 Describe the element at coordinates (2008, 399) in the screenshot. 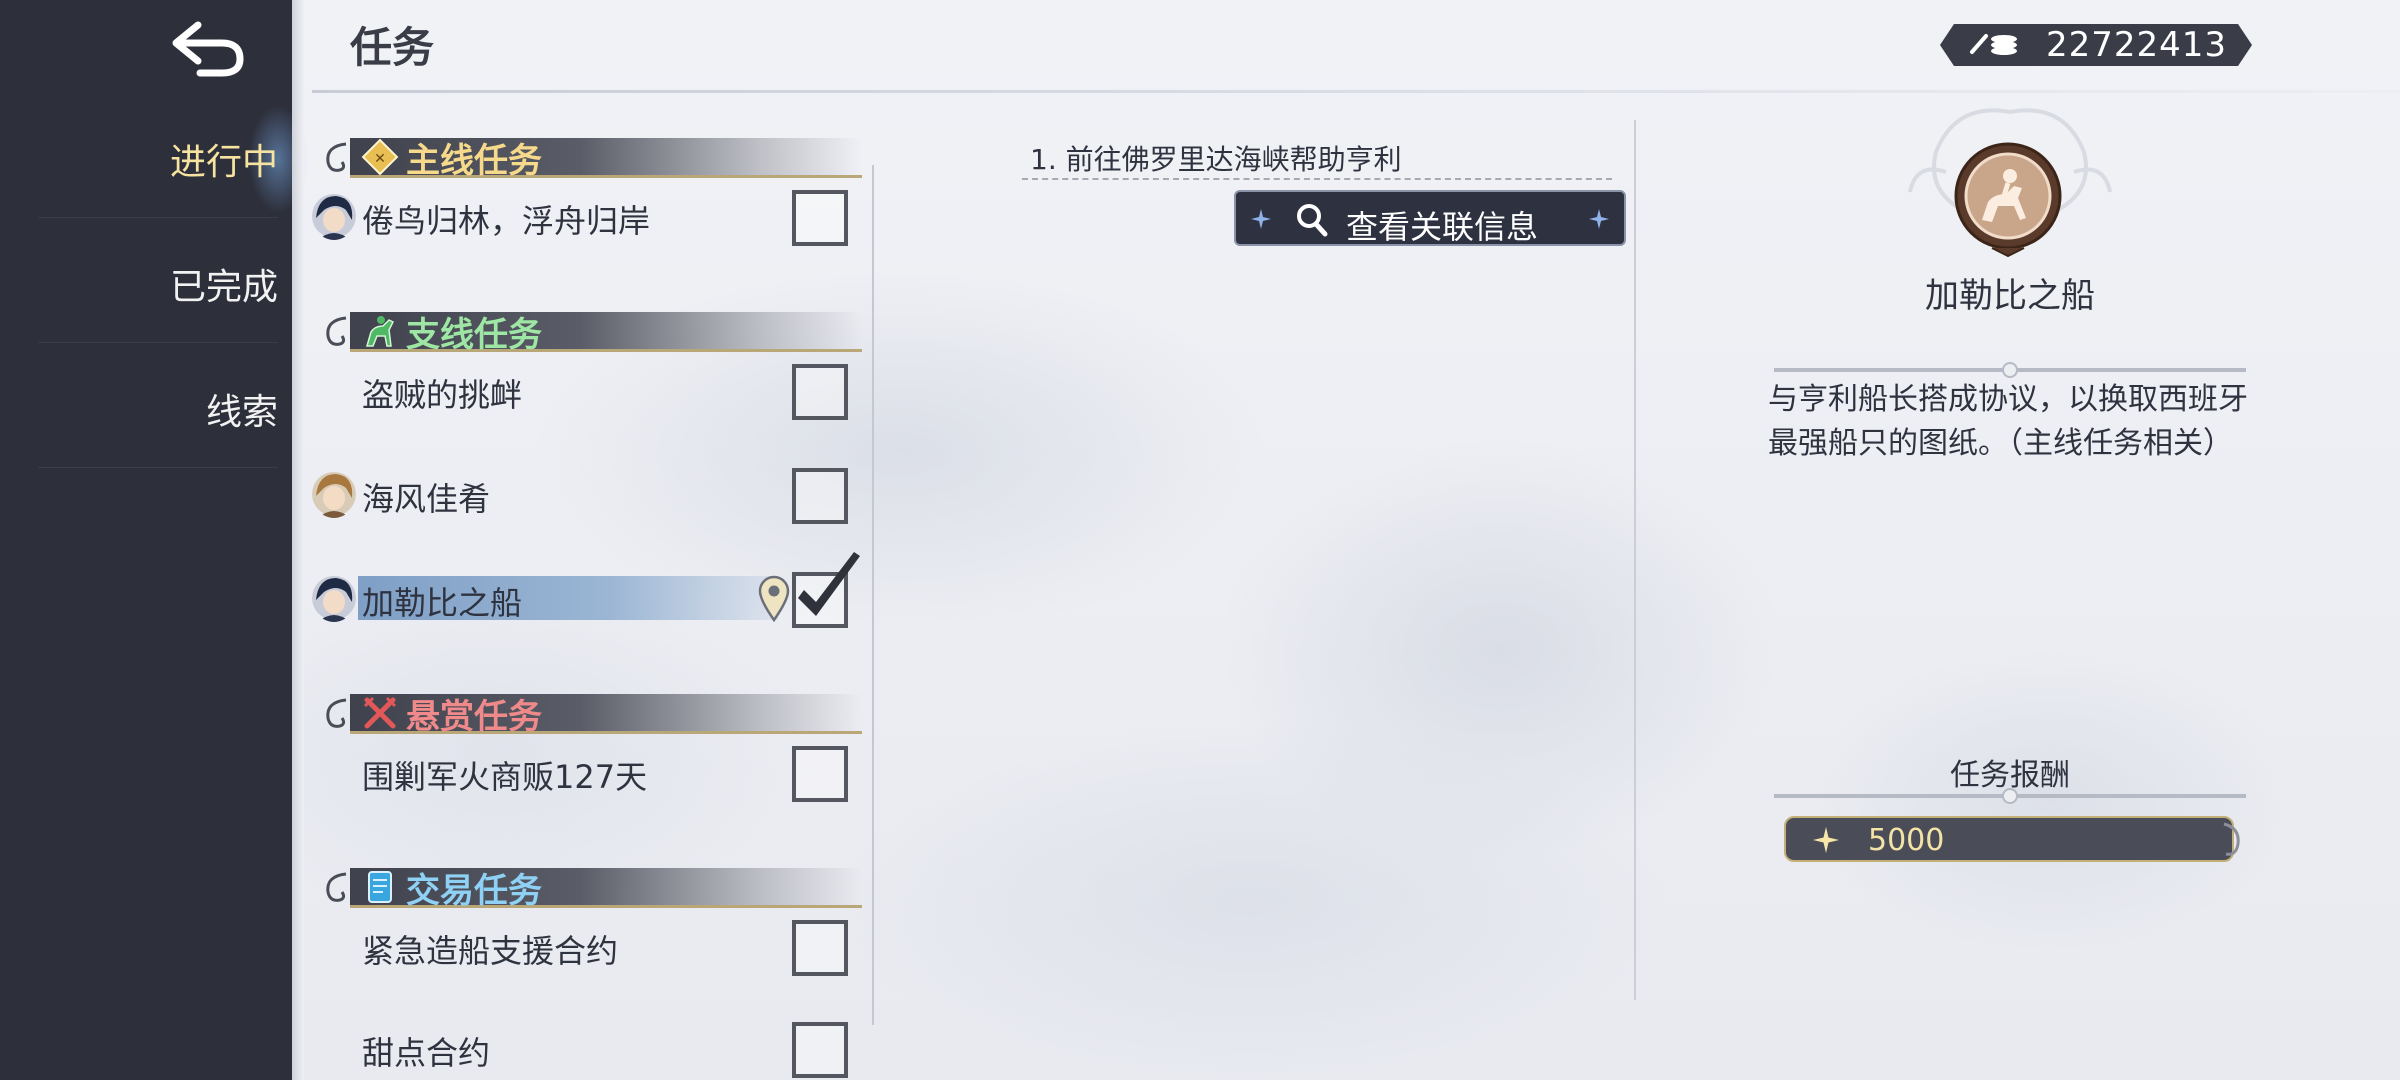

I see `description-line: 与亨利船长搭成协议，以换取西班牙` at that location.